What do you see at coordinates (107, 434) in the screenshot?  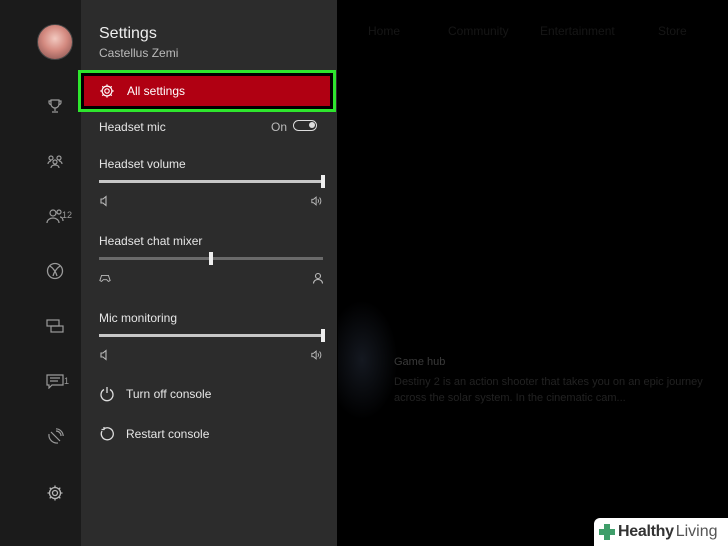 I see `restart-icon` at bounding box center [107, 434].